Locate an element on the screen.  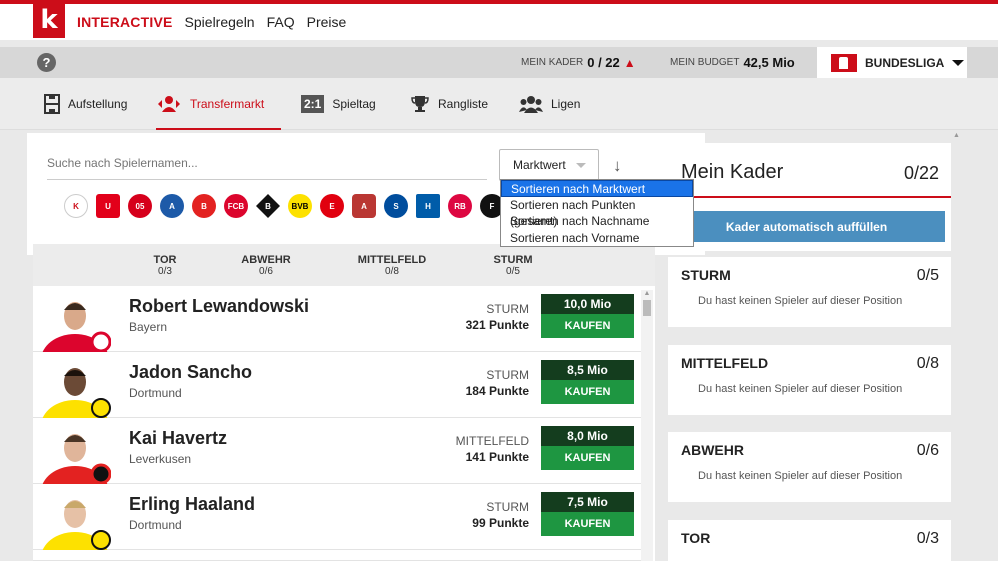
player-list-scrollbar: ▲ is located at coordinates (647, 425).